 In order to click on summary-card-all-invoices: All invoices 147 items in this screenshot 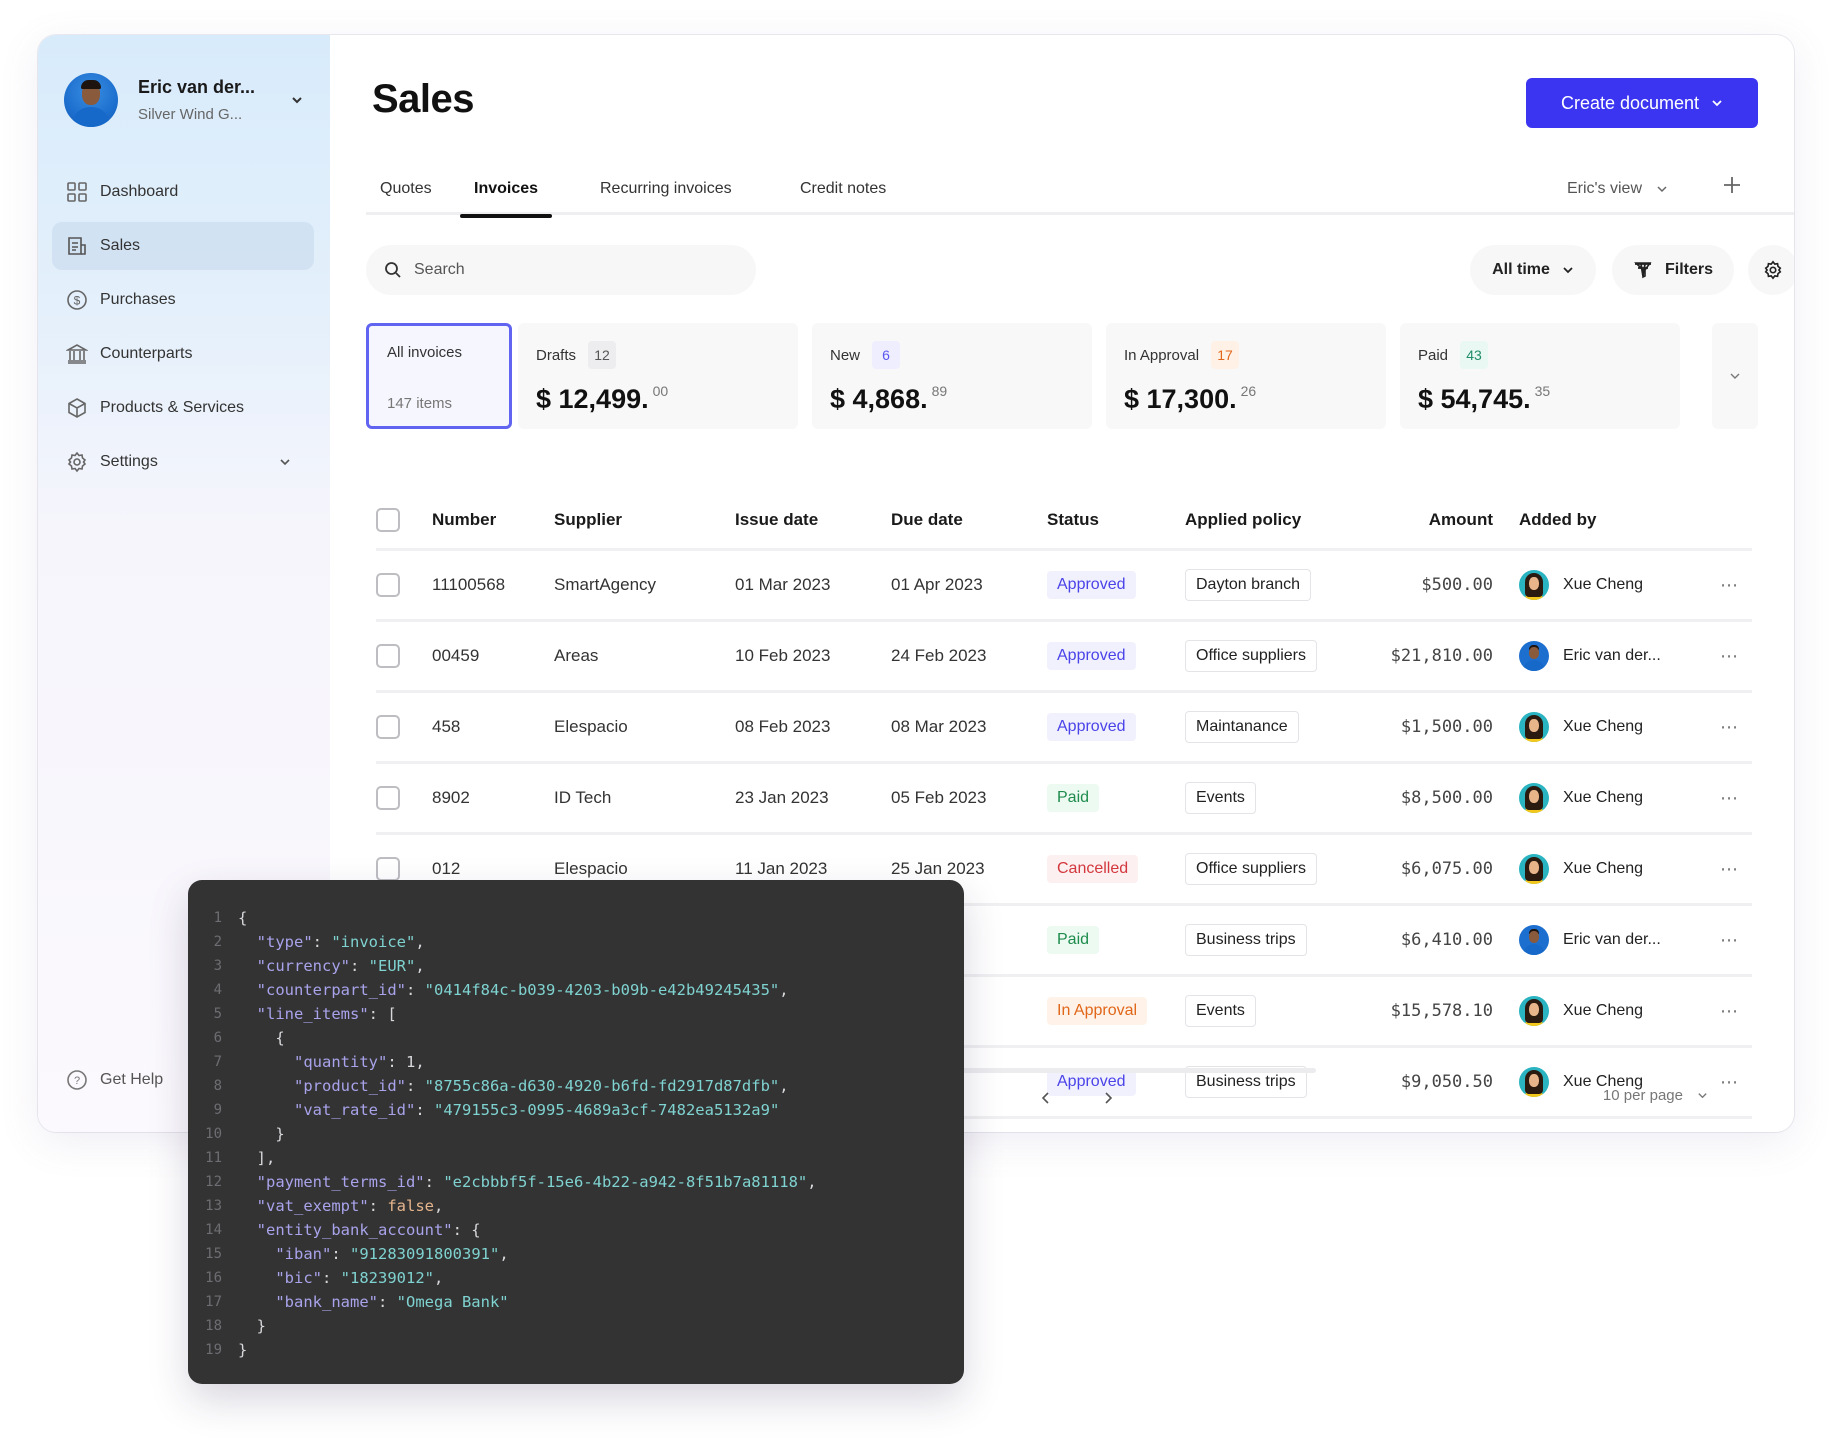, I will do `click(439, 376)`.